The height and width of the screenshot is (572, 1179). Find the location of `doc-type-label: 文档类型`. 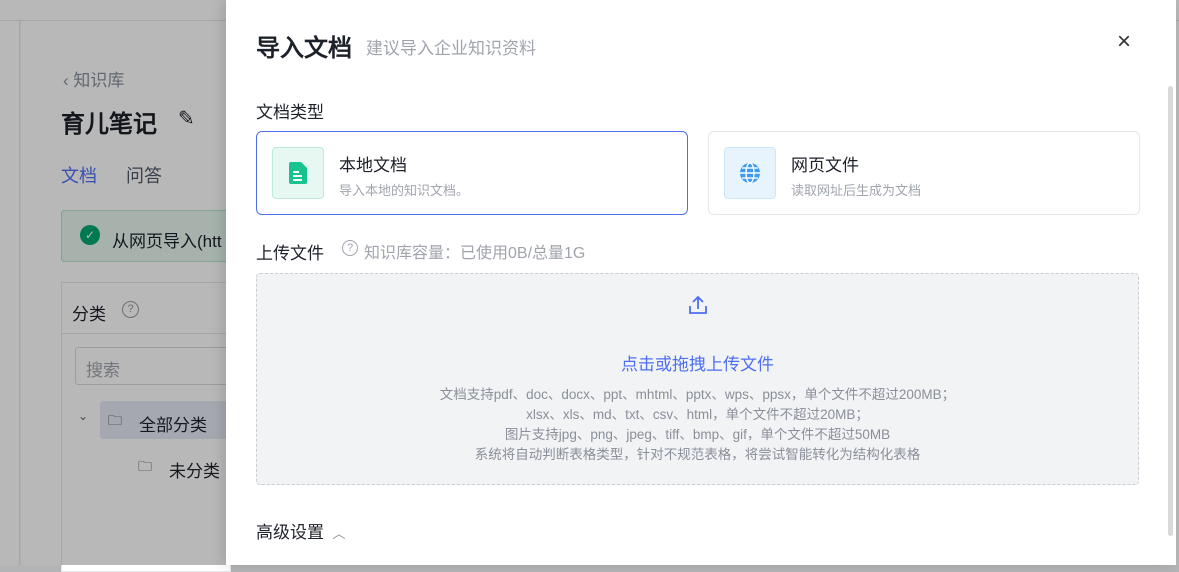

doc-type-label: 文档类型 is located at coordinates (290, 112).